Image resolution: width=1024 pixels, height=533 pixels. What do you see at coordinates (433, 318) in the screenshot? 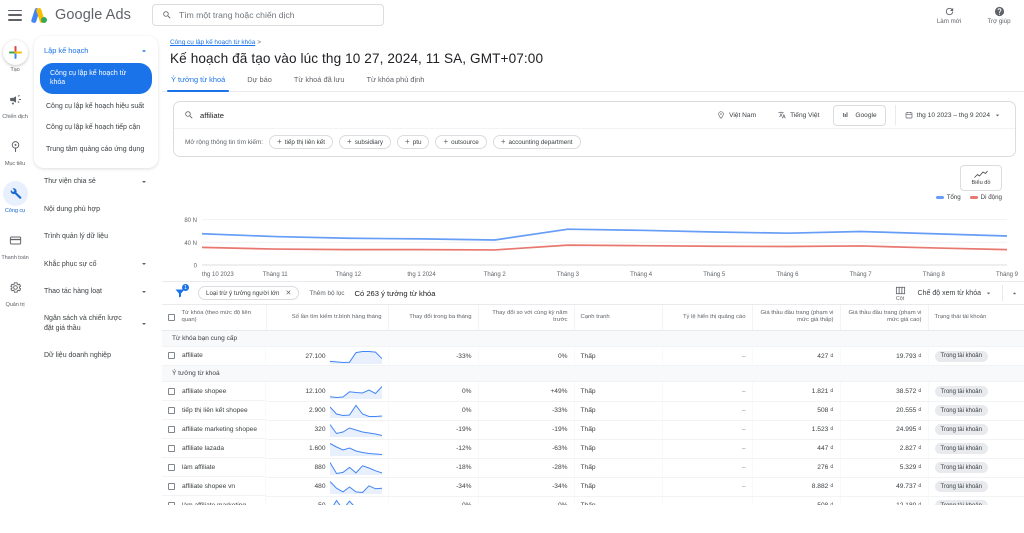
I see `table-header-cell: Thay đổi trong ba tháng` at bounding box center [433, 318].